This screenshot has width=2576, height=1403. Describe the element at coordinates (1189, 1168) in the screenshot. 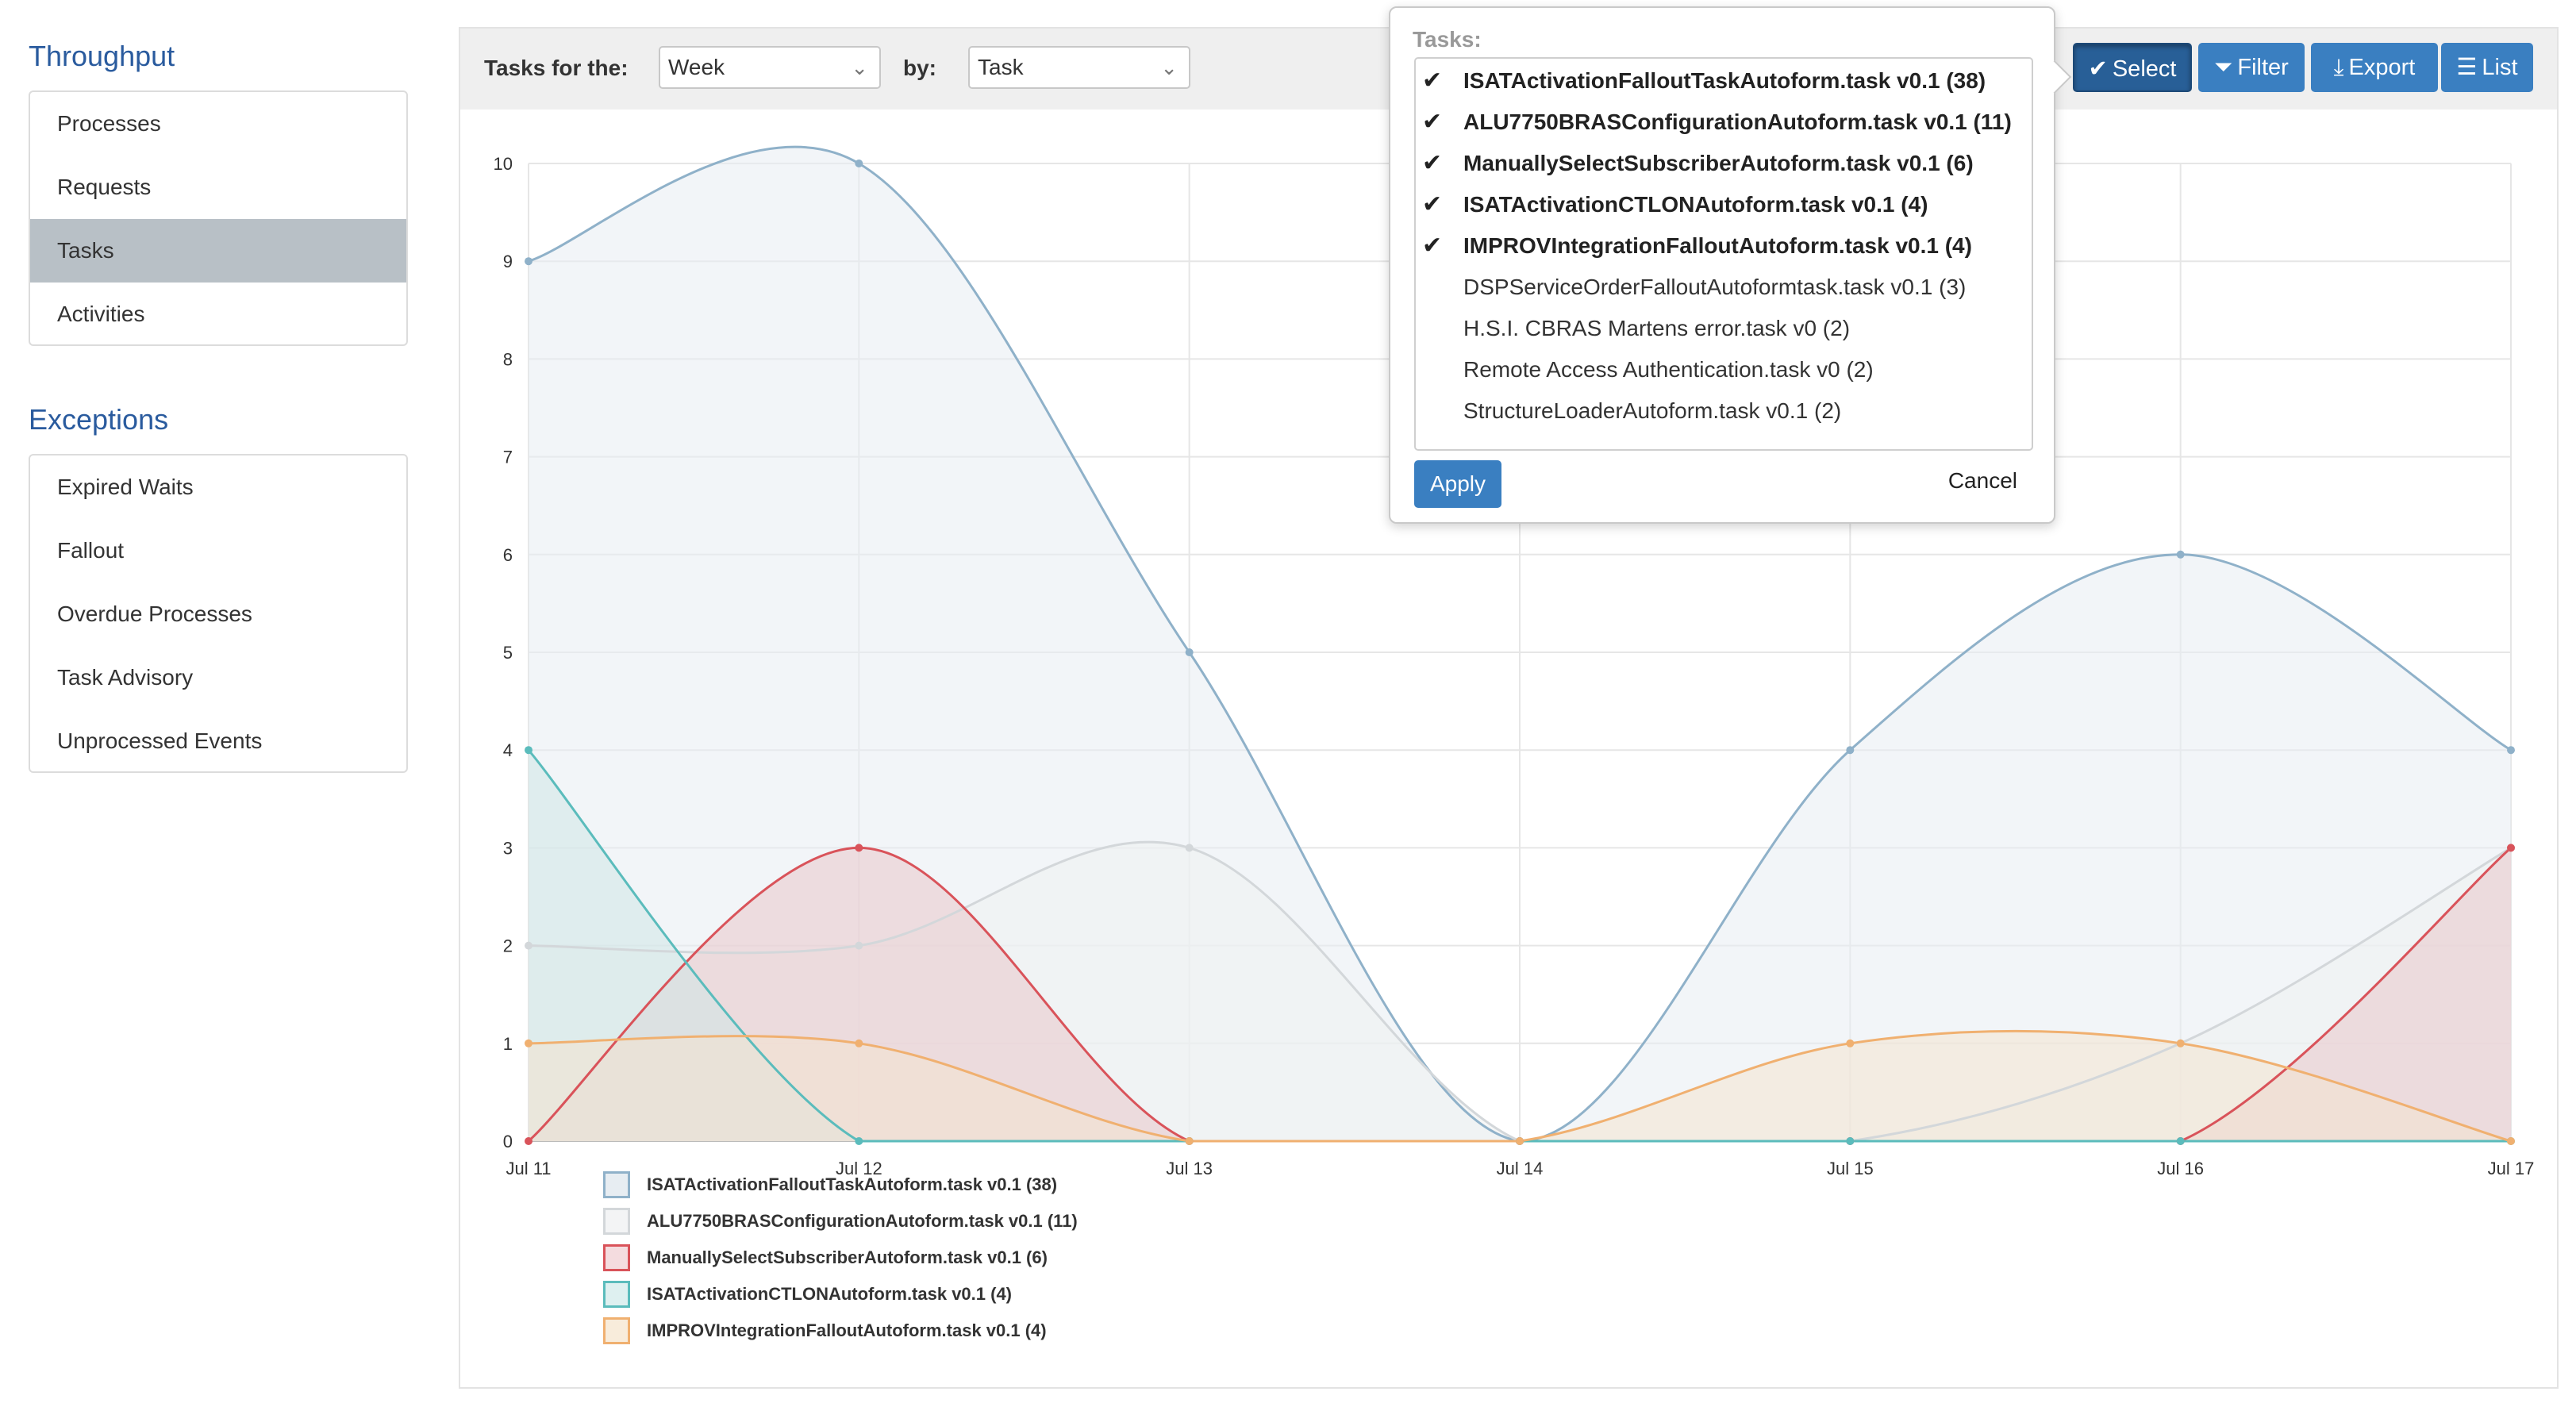

I see `x-tick-label: Jul 13` at that location.